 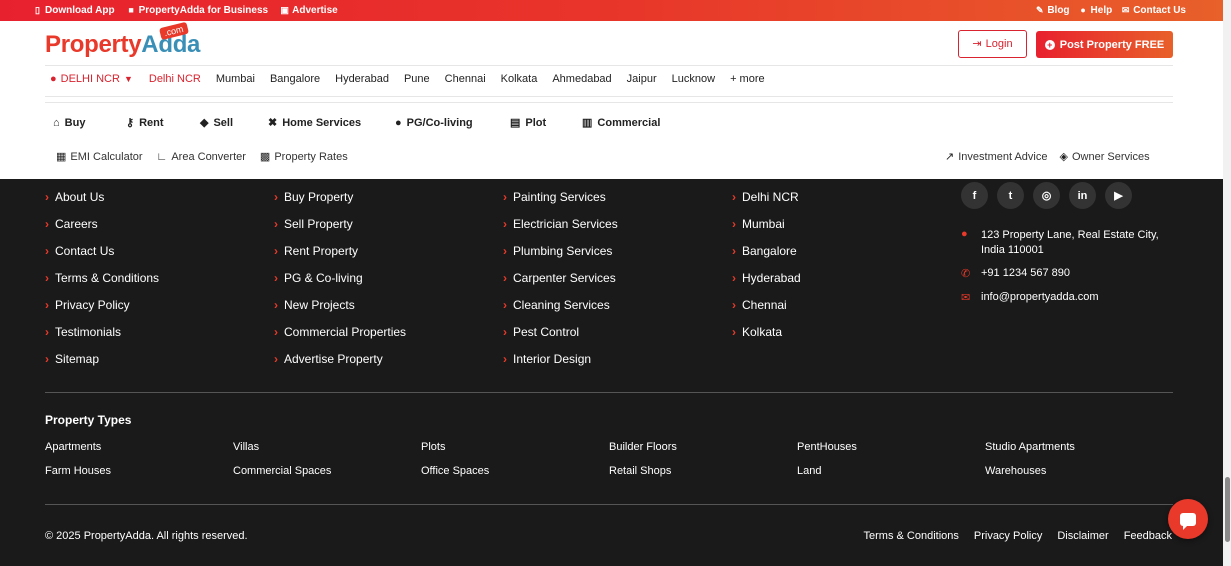 I want to click on nav-rent: ⚷ Rent, so click(x=163, y=123).